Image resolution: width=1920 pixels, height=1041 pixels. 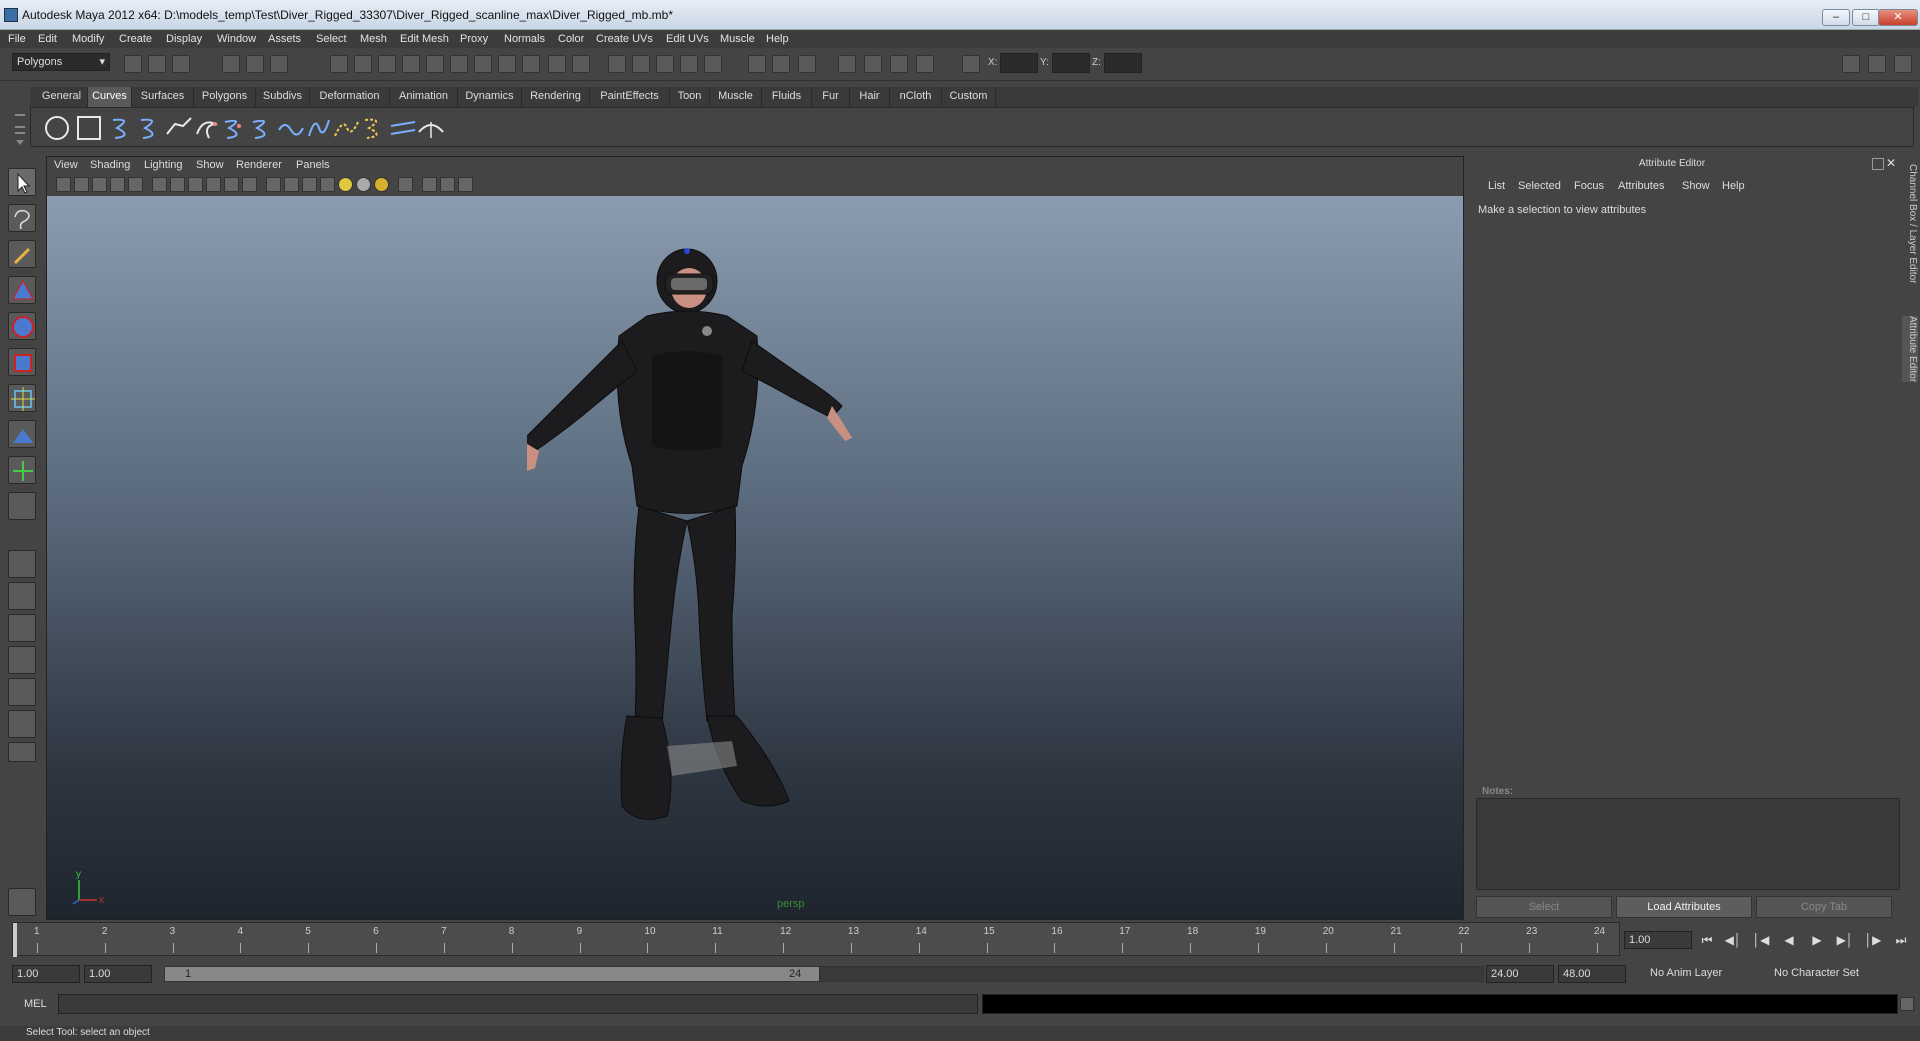 I want to click on output-ops-icon, so click(x=781, y=64).